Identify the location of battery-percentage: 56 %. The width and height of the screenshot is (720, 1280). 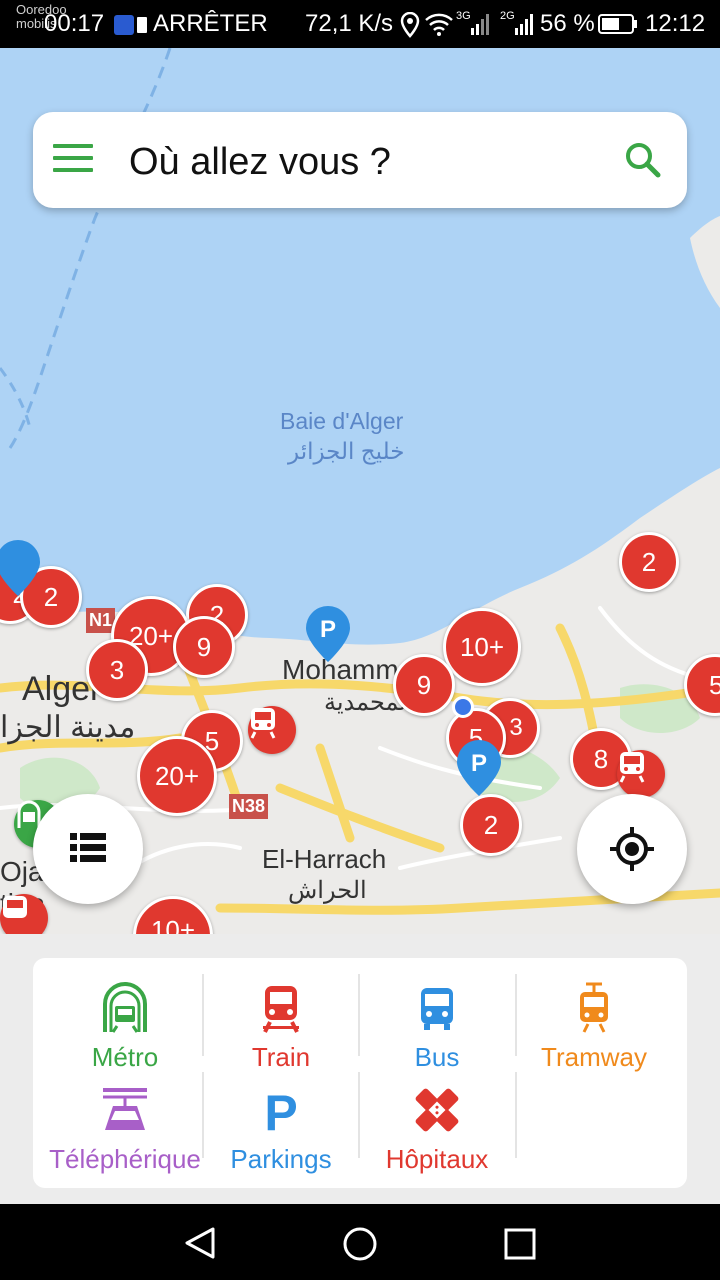
(567, 23).